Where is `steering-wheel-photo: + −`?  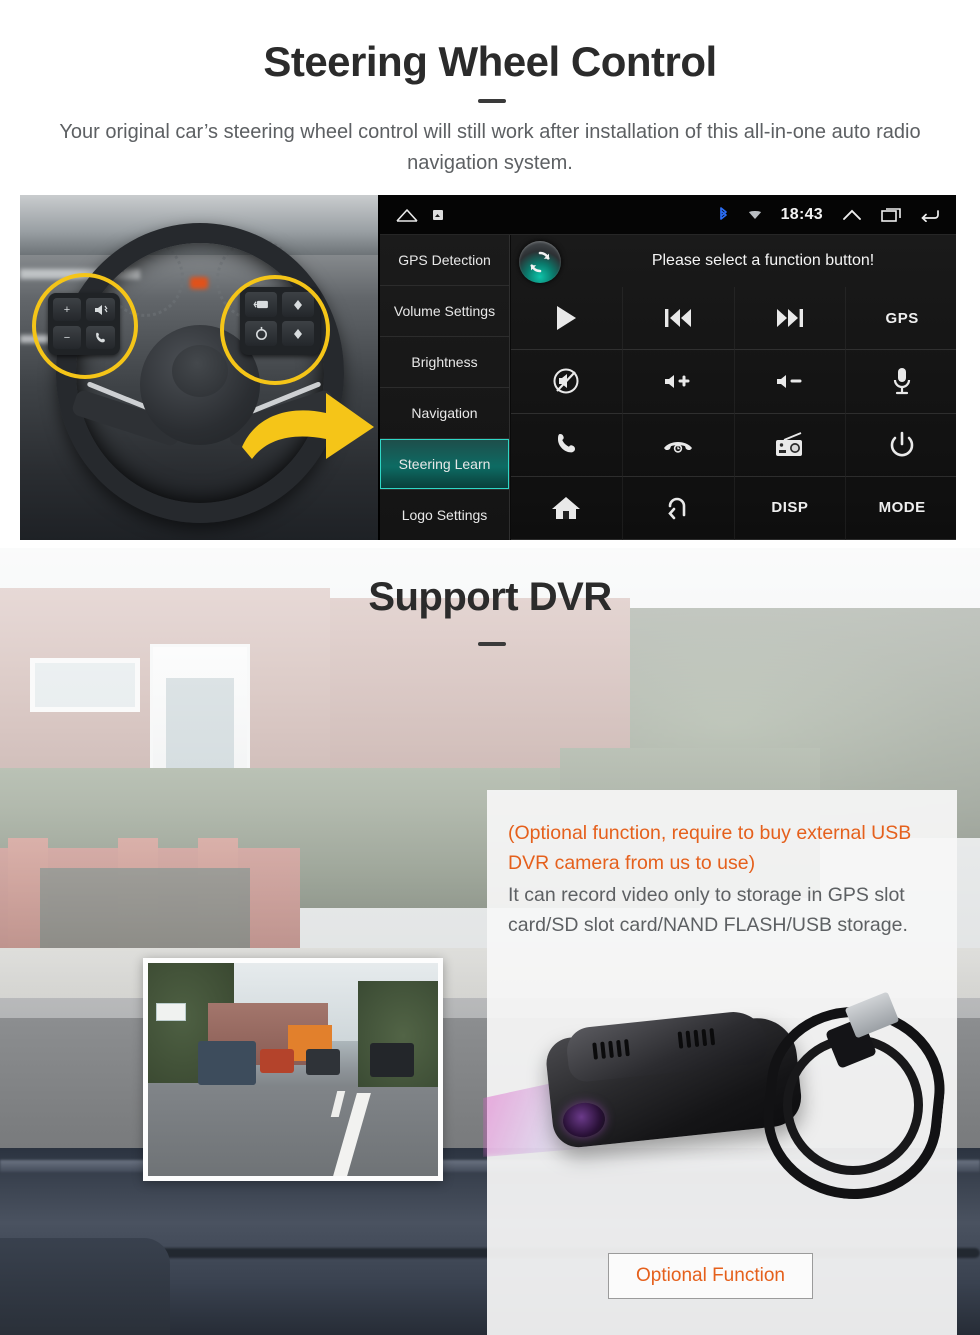 steering-wheel-photo: + − is located at coordinates (199, 367).